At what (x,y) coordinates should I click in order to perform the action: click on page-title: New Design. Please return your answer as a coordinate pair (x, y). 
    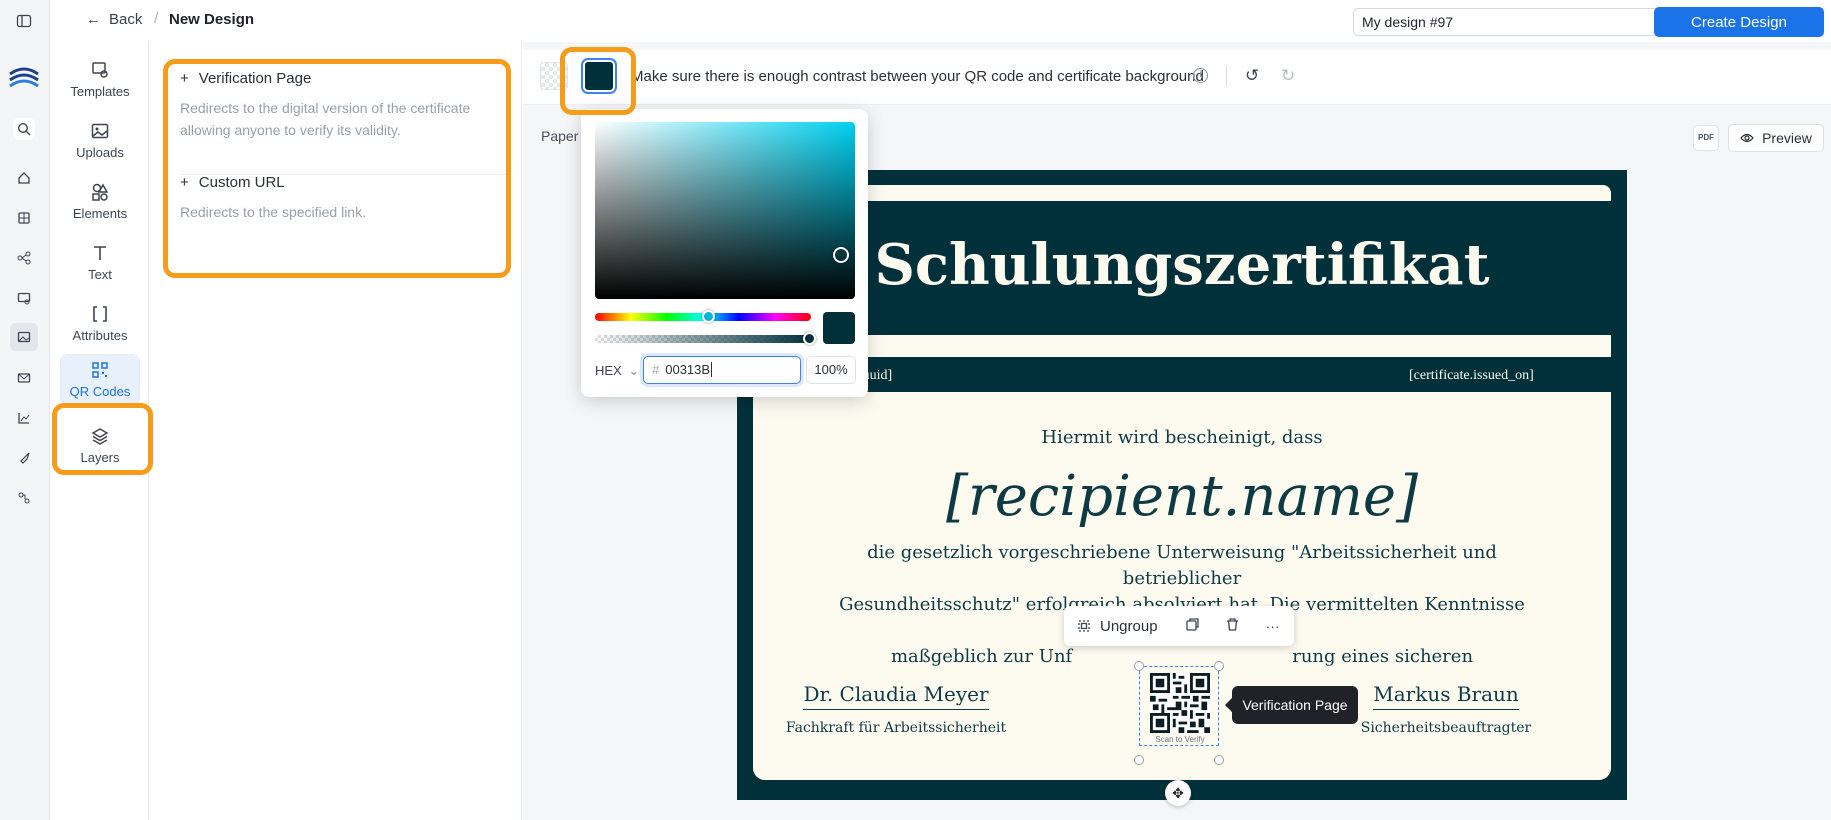
    Looking at the image, I should click on (212, 19).